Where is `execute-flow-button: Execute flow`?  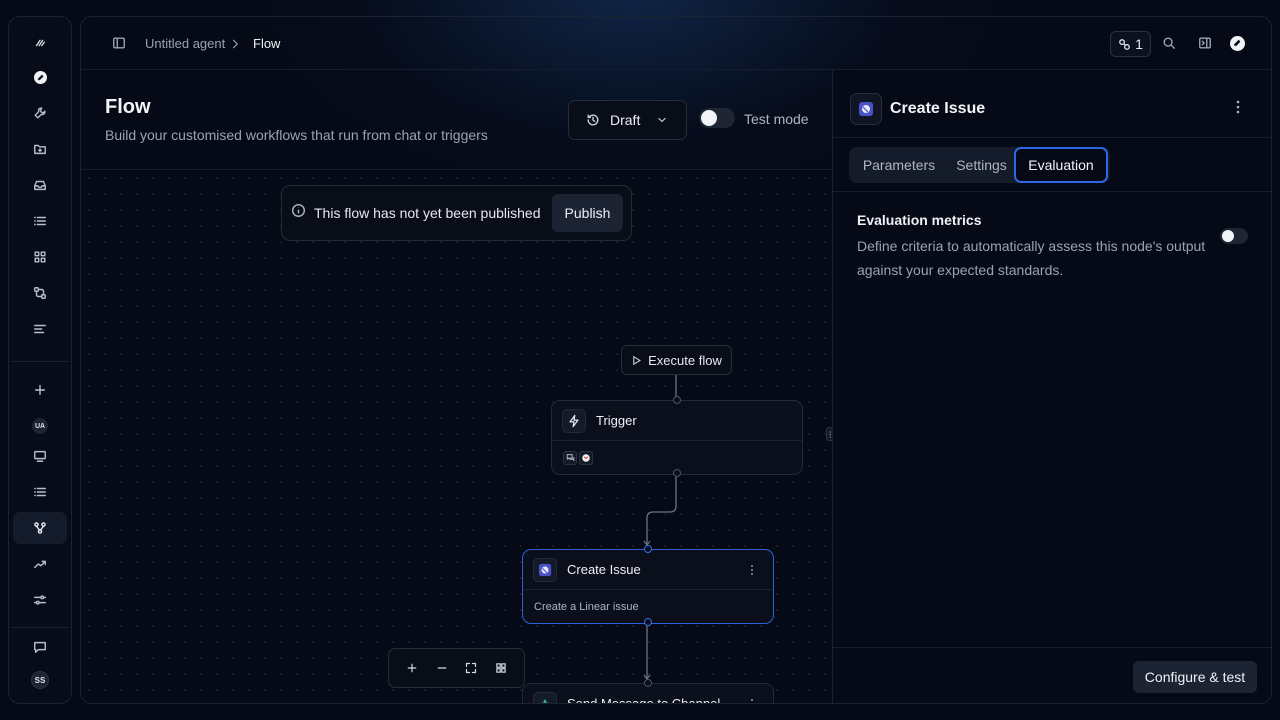
execute-flow-button: Execute flow is located at coordinates (676, 360).